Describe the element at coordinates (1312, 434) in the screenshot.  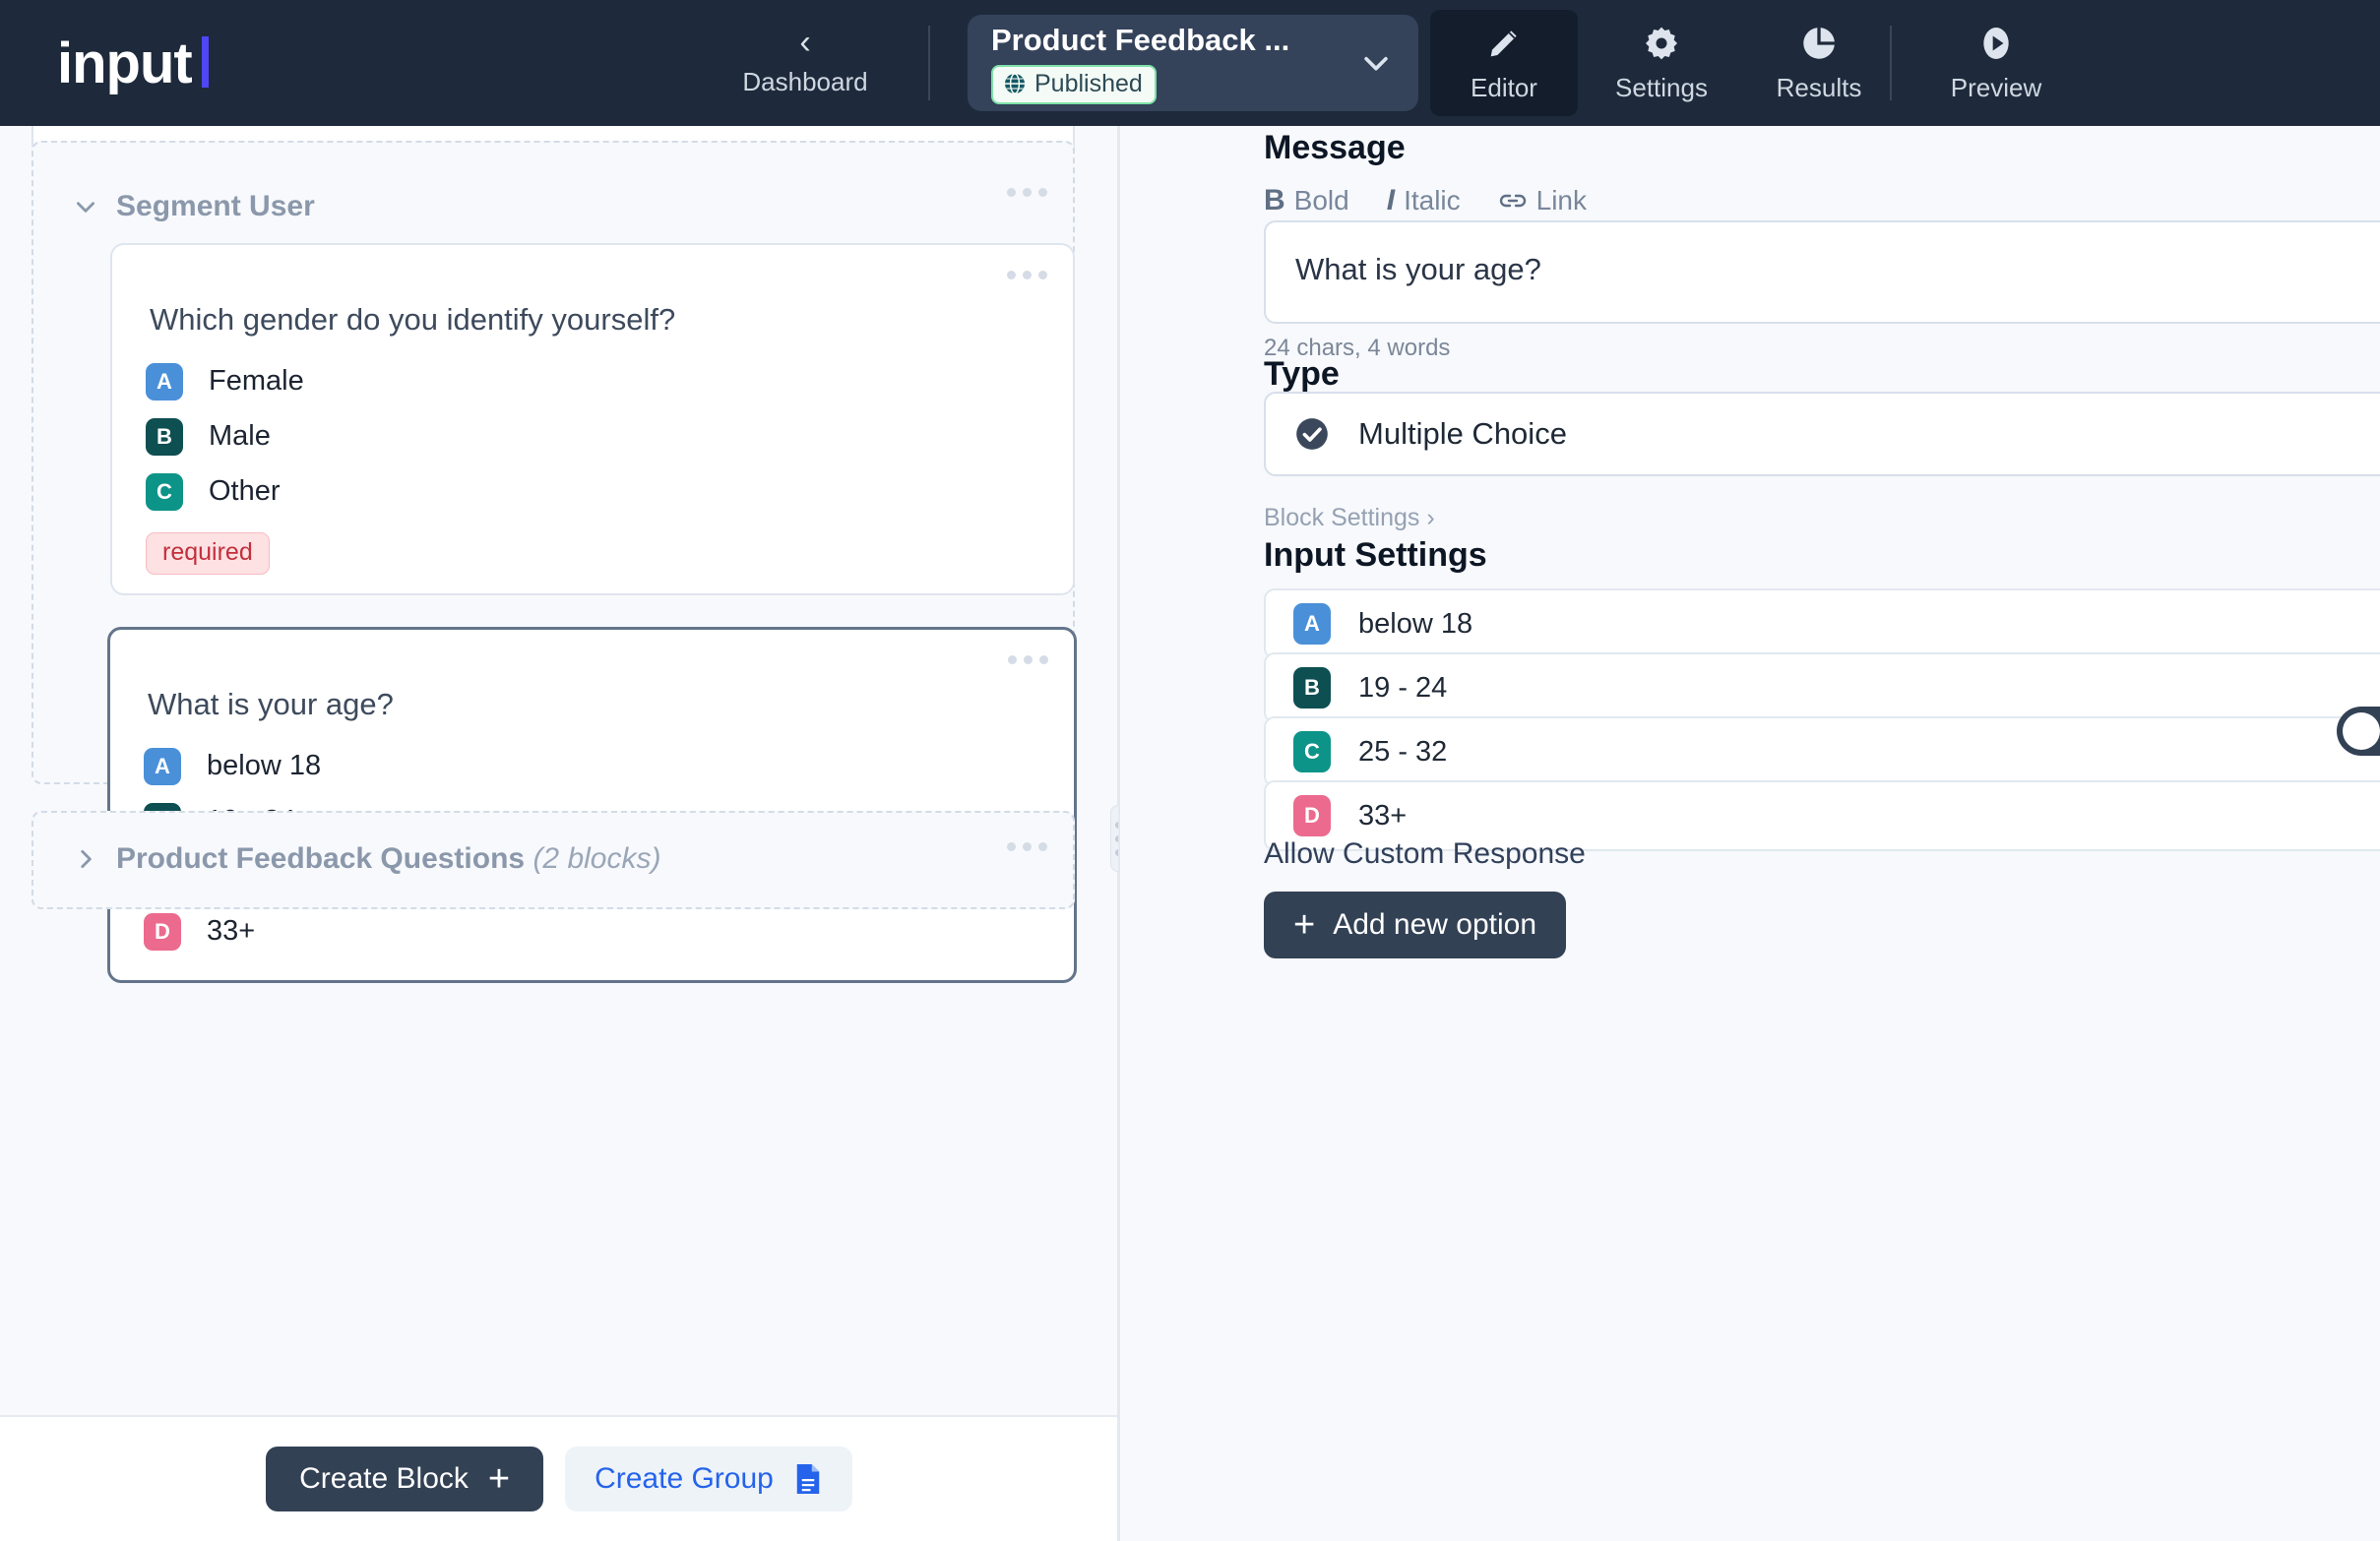
I see `check-circle-icon` at that location.